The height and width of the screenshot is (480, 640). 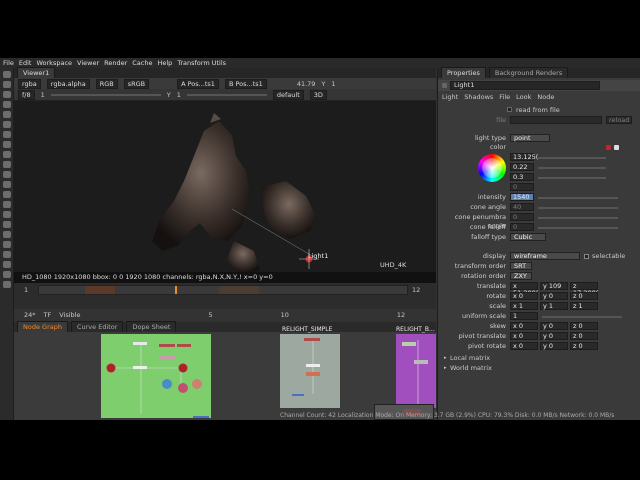 What do you see at coordinates (545, 256) in the screenshot?
I see `display-dropdown: wireframe` at bounding box center [545, 256].